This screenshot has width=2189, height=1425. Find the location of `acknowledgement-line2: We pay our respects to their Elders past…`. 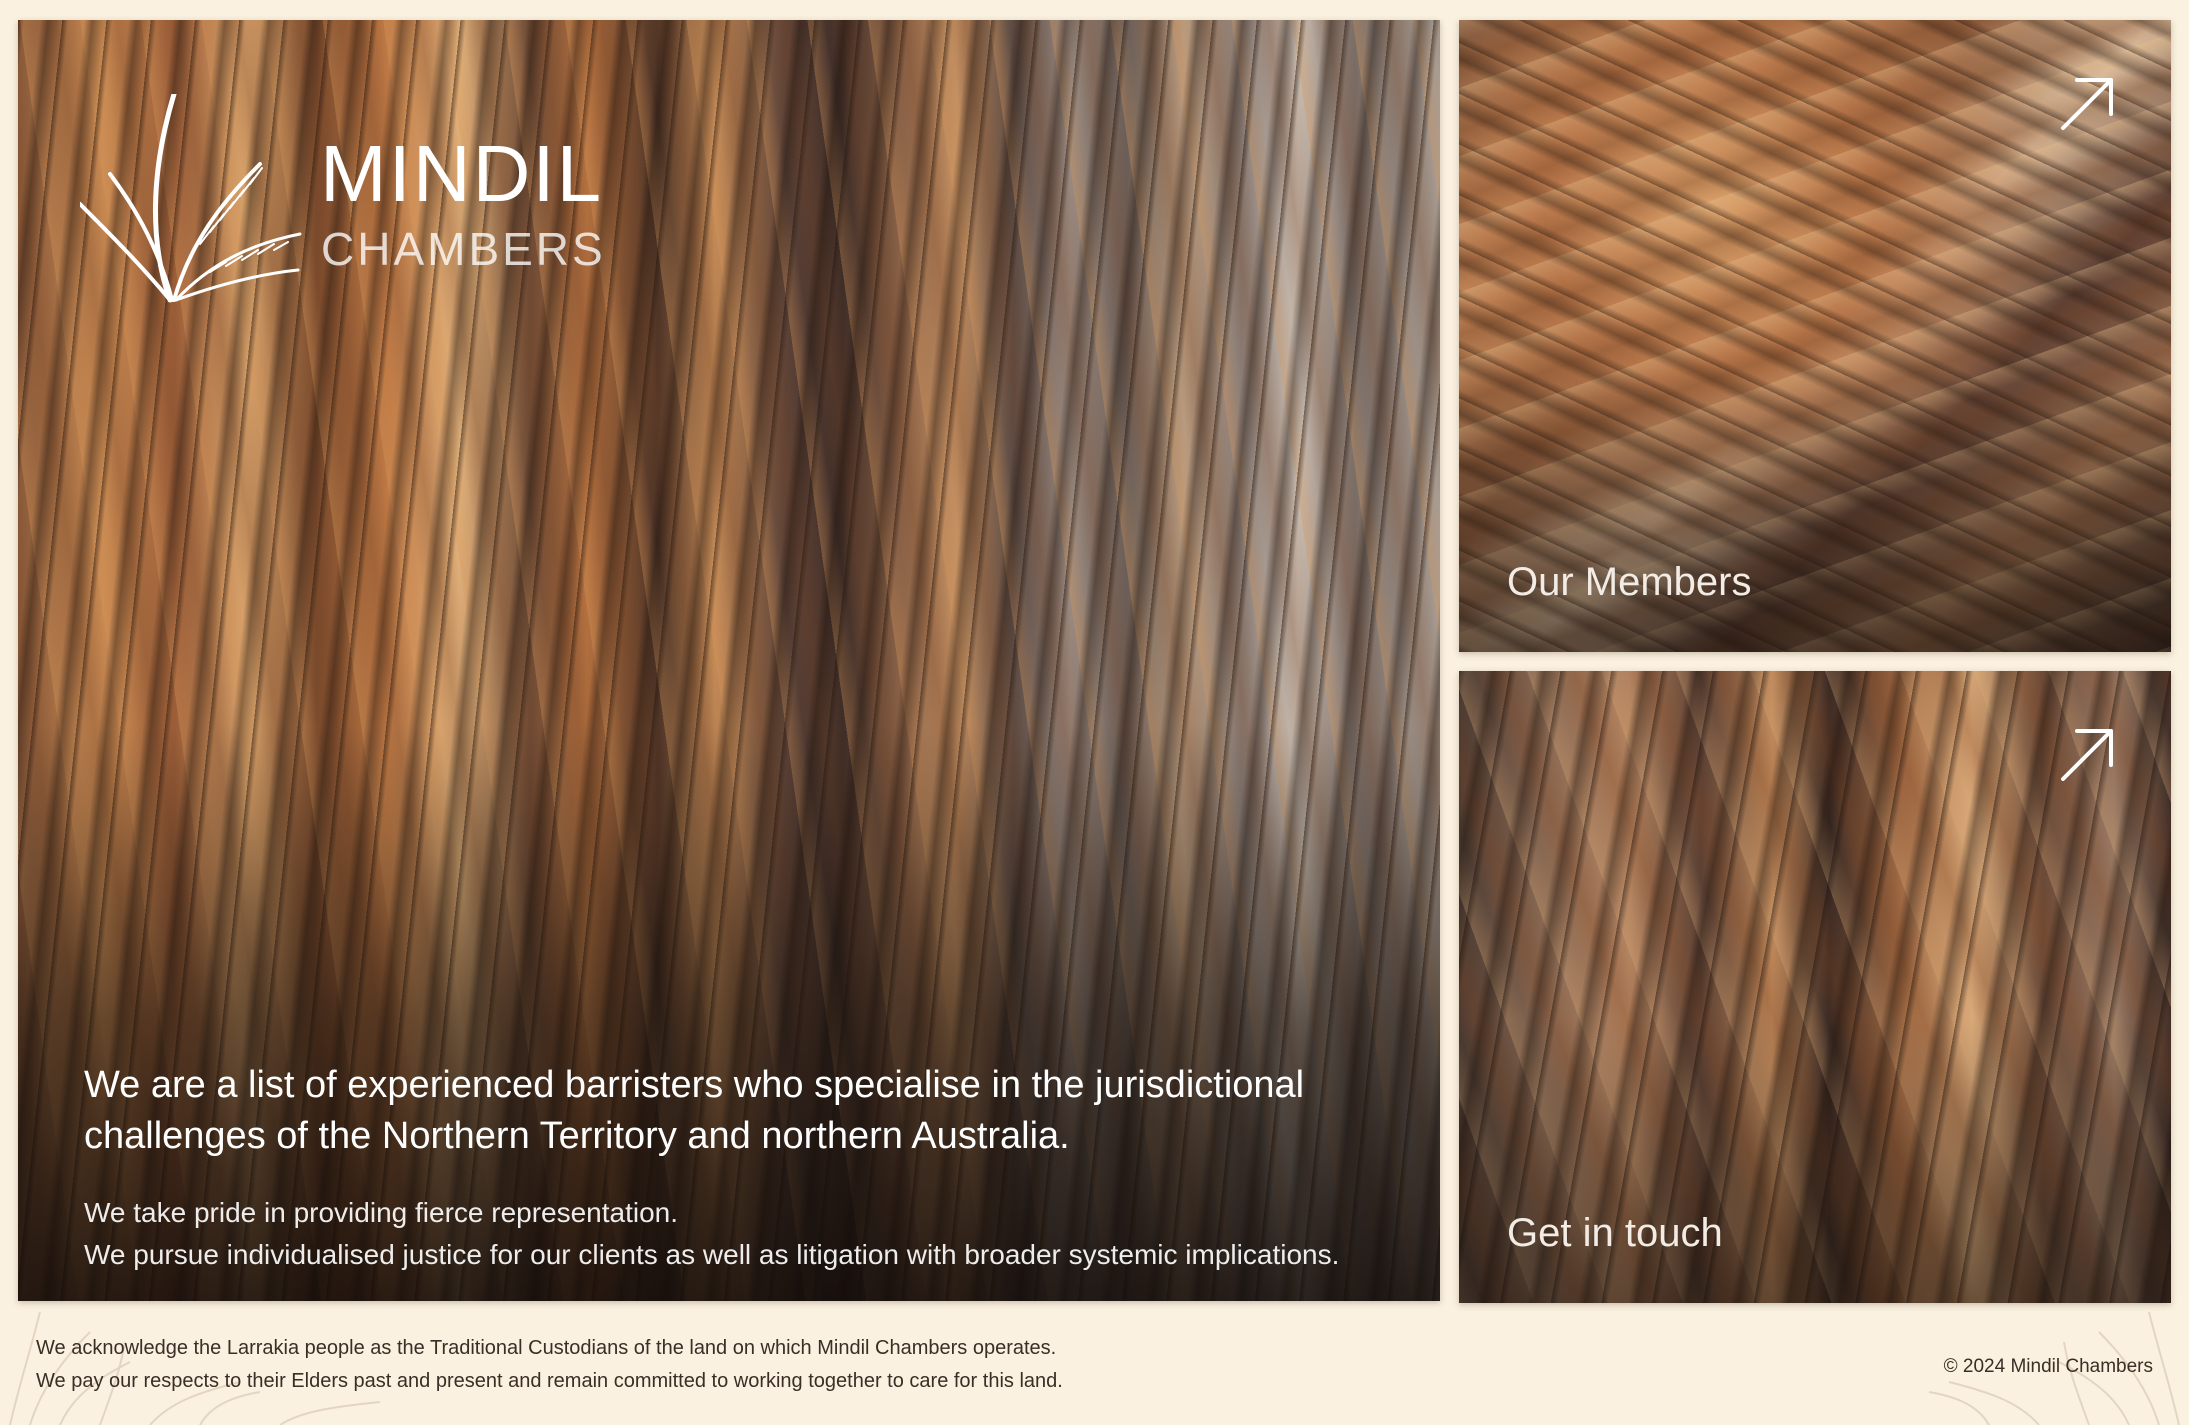

acknowledgement-line2: We pay our respects to their Elders past… is located at coordinates (549, 1381).